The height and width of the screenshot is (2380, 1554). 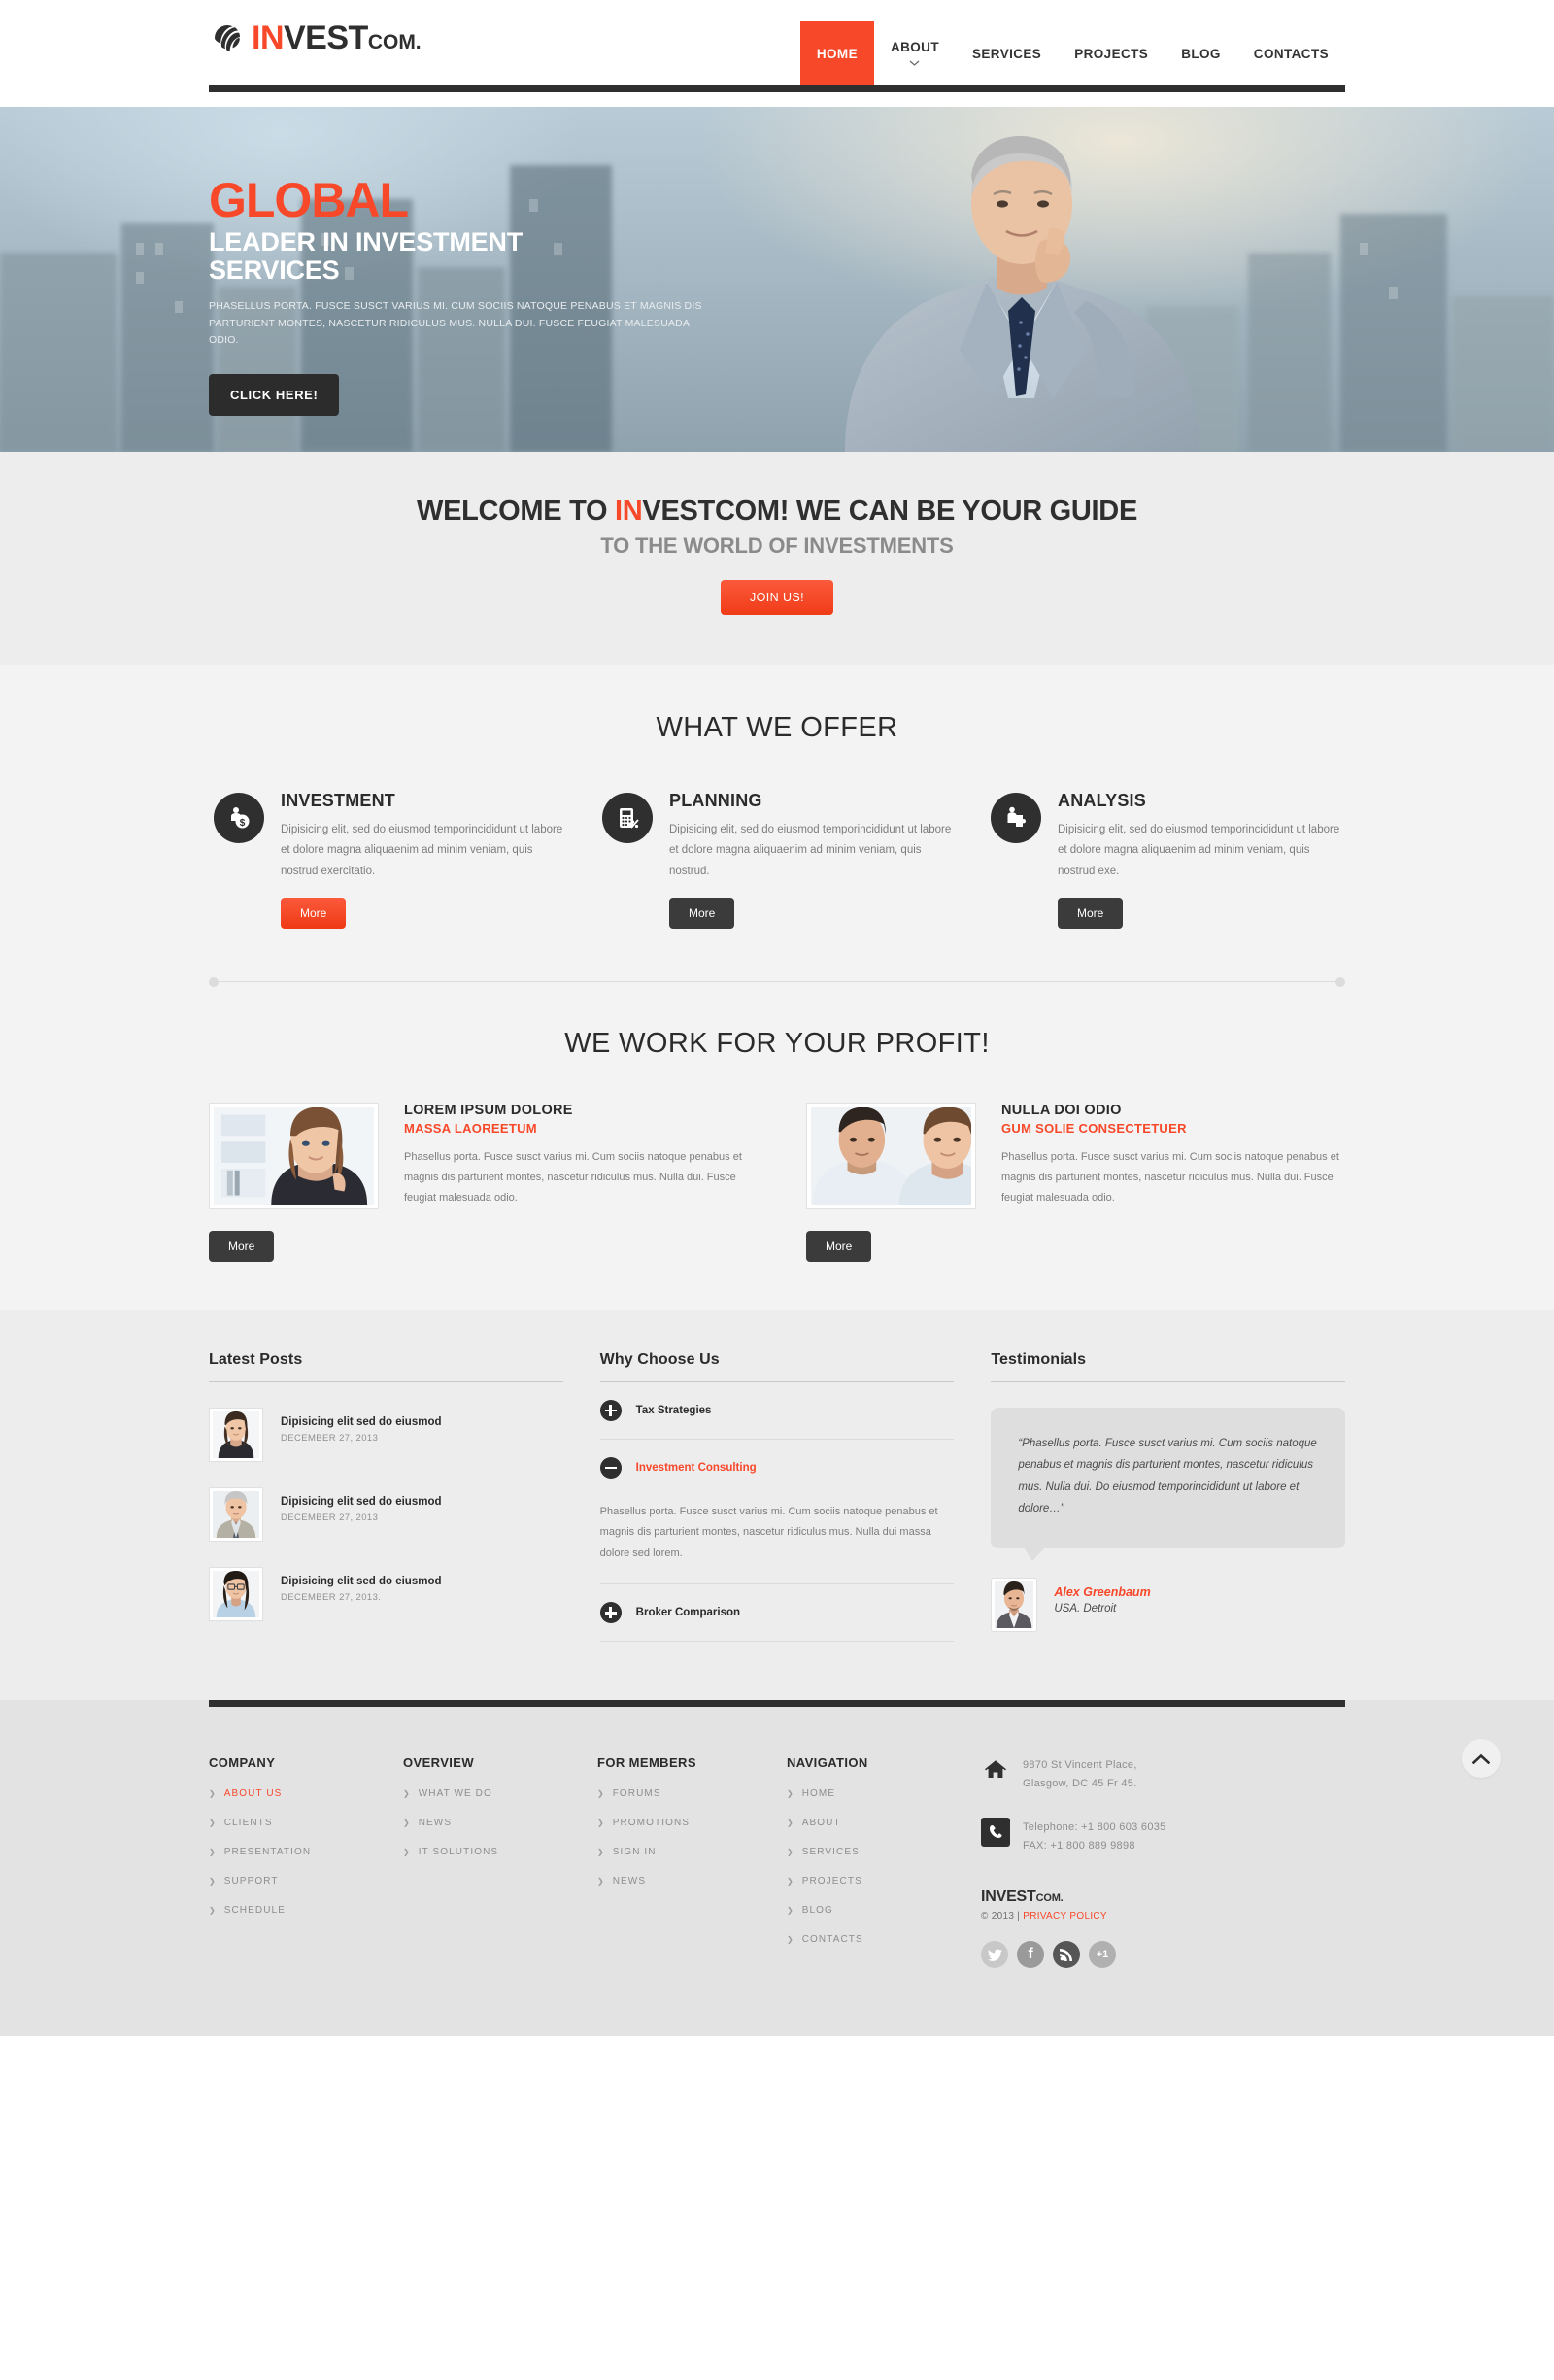 What do you see at coordinates (875, 1852) in the screenshot?
I see `footer-link-services: ❯ SERVICES` at bounding box center [875, 1852].